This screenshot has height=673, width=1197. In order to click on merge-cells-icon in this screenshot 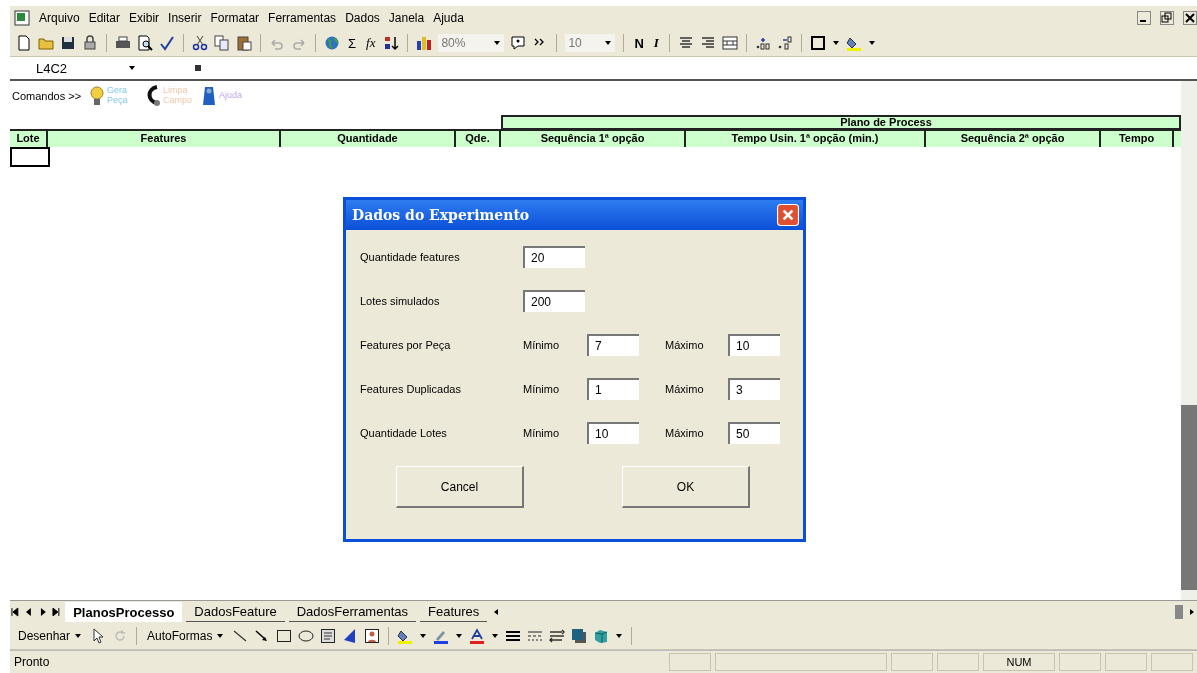, I will do `click(729, 43)`.